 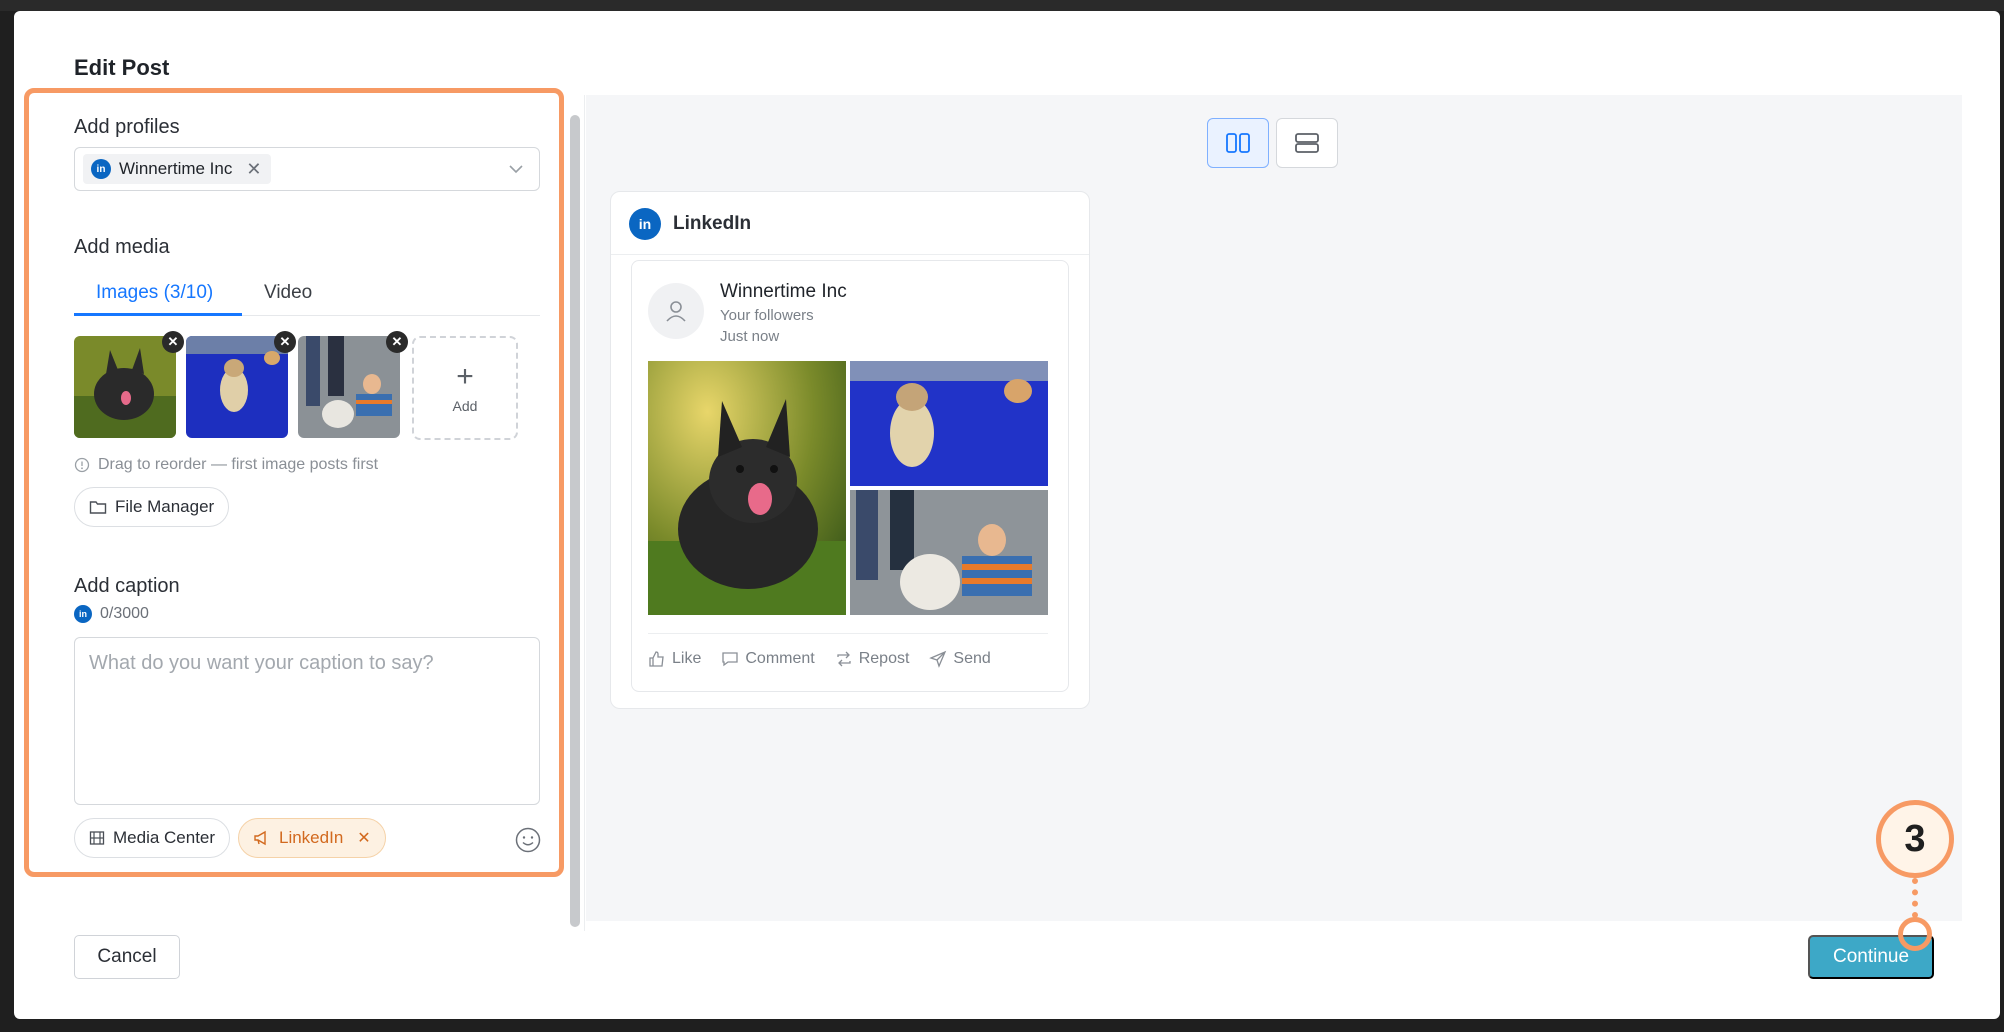 I want to click on post-actions: Like Comment Repost Send, so click(x=848, y=650).